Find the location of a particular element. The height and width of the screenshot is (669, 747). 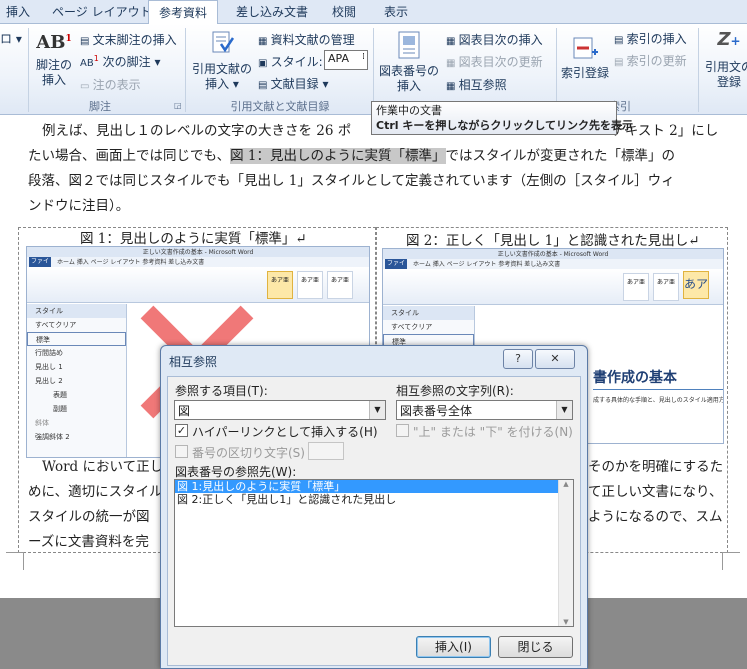

ribbon-cut-label: ロ ▾ is located at coordinates (11, 38).